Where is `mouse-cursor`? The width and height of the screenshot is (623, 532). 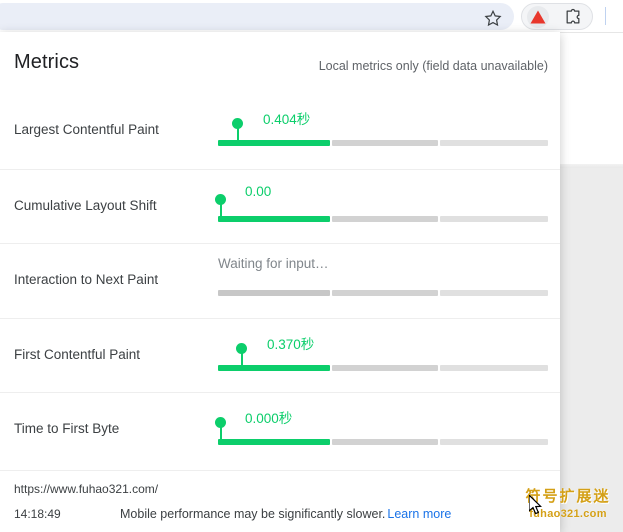
mouse-cursor is located at coordinates (536, 505).